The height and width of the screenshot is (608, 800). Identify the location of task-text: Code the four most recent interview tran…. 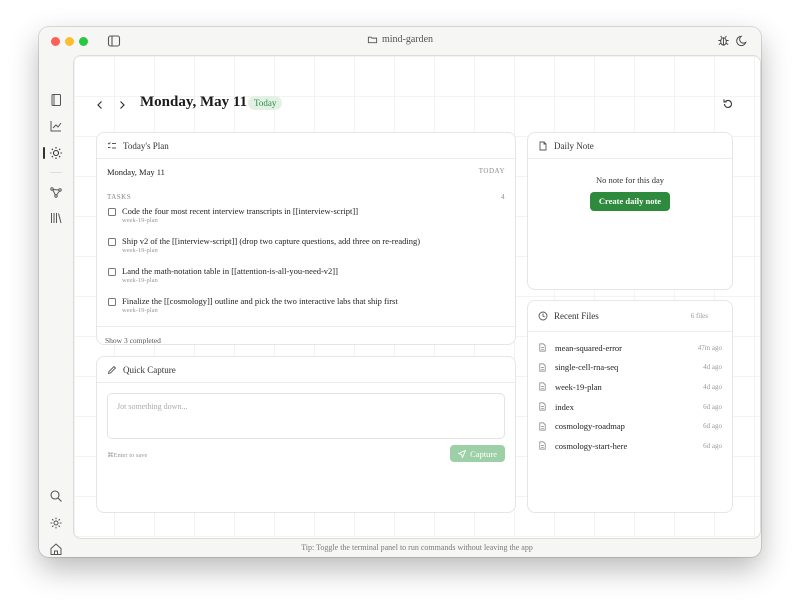
(318, 209).